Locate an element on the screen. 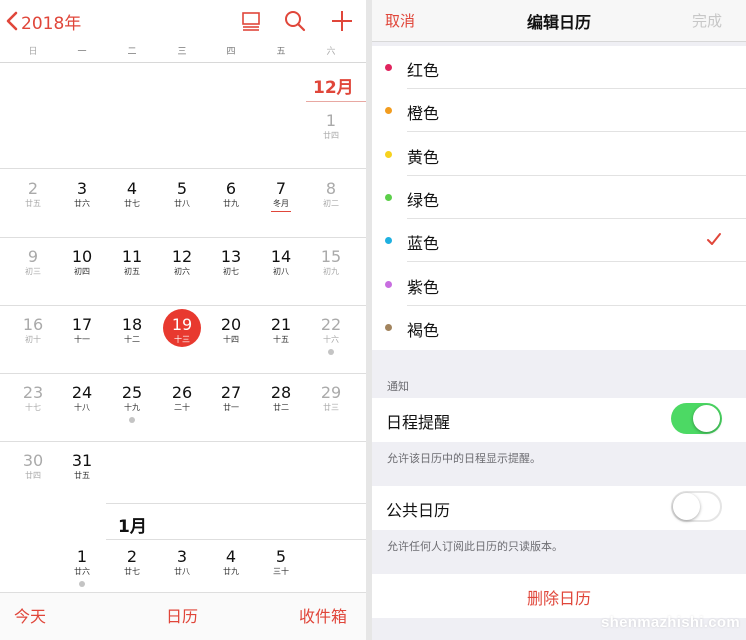 This screenshot has width=746, height=640. day-number: 5 is located at coordinates (281, 556).